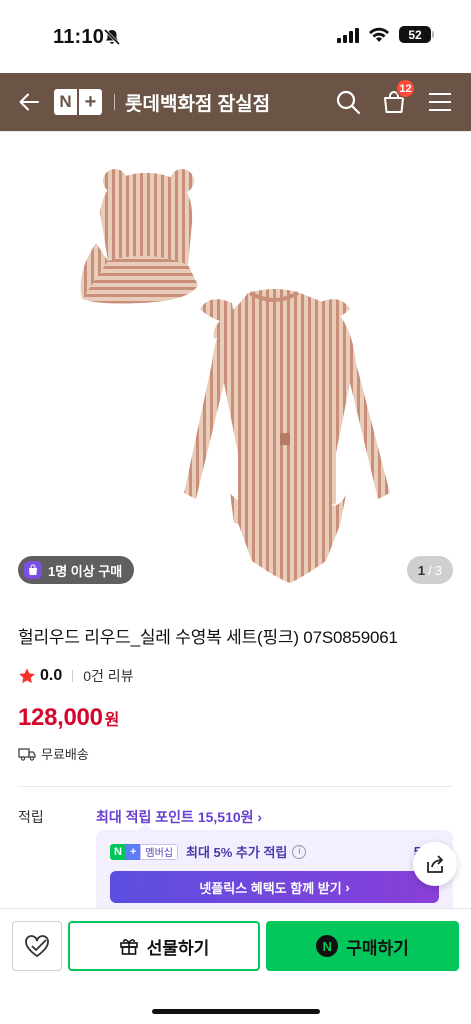 This screenshot has width=471, height=1024. Describe the element at coordinates (29, 102) in the screenshot. I see `back-arrow-icon` at that location.